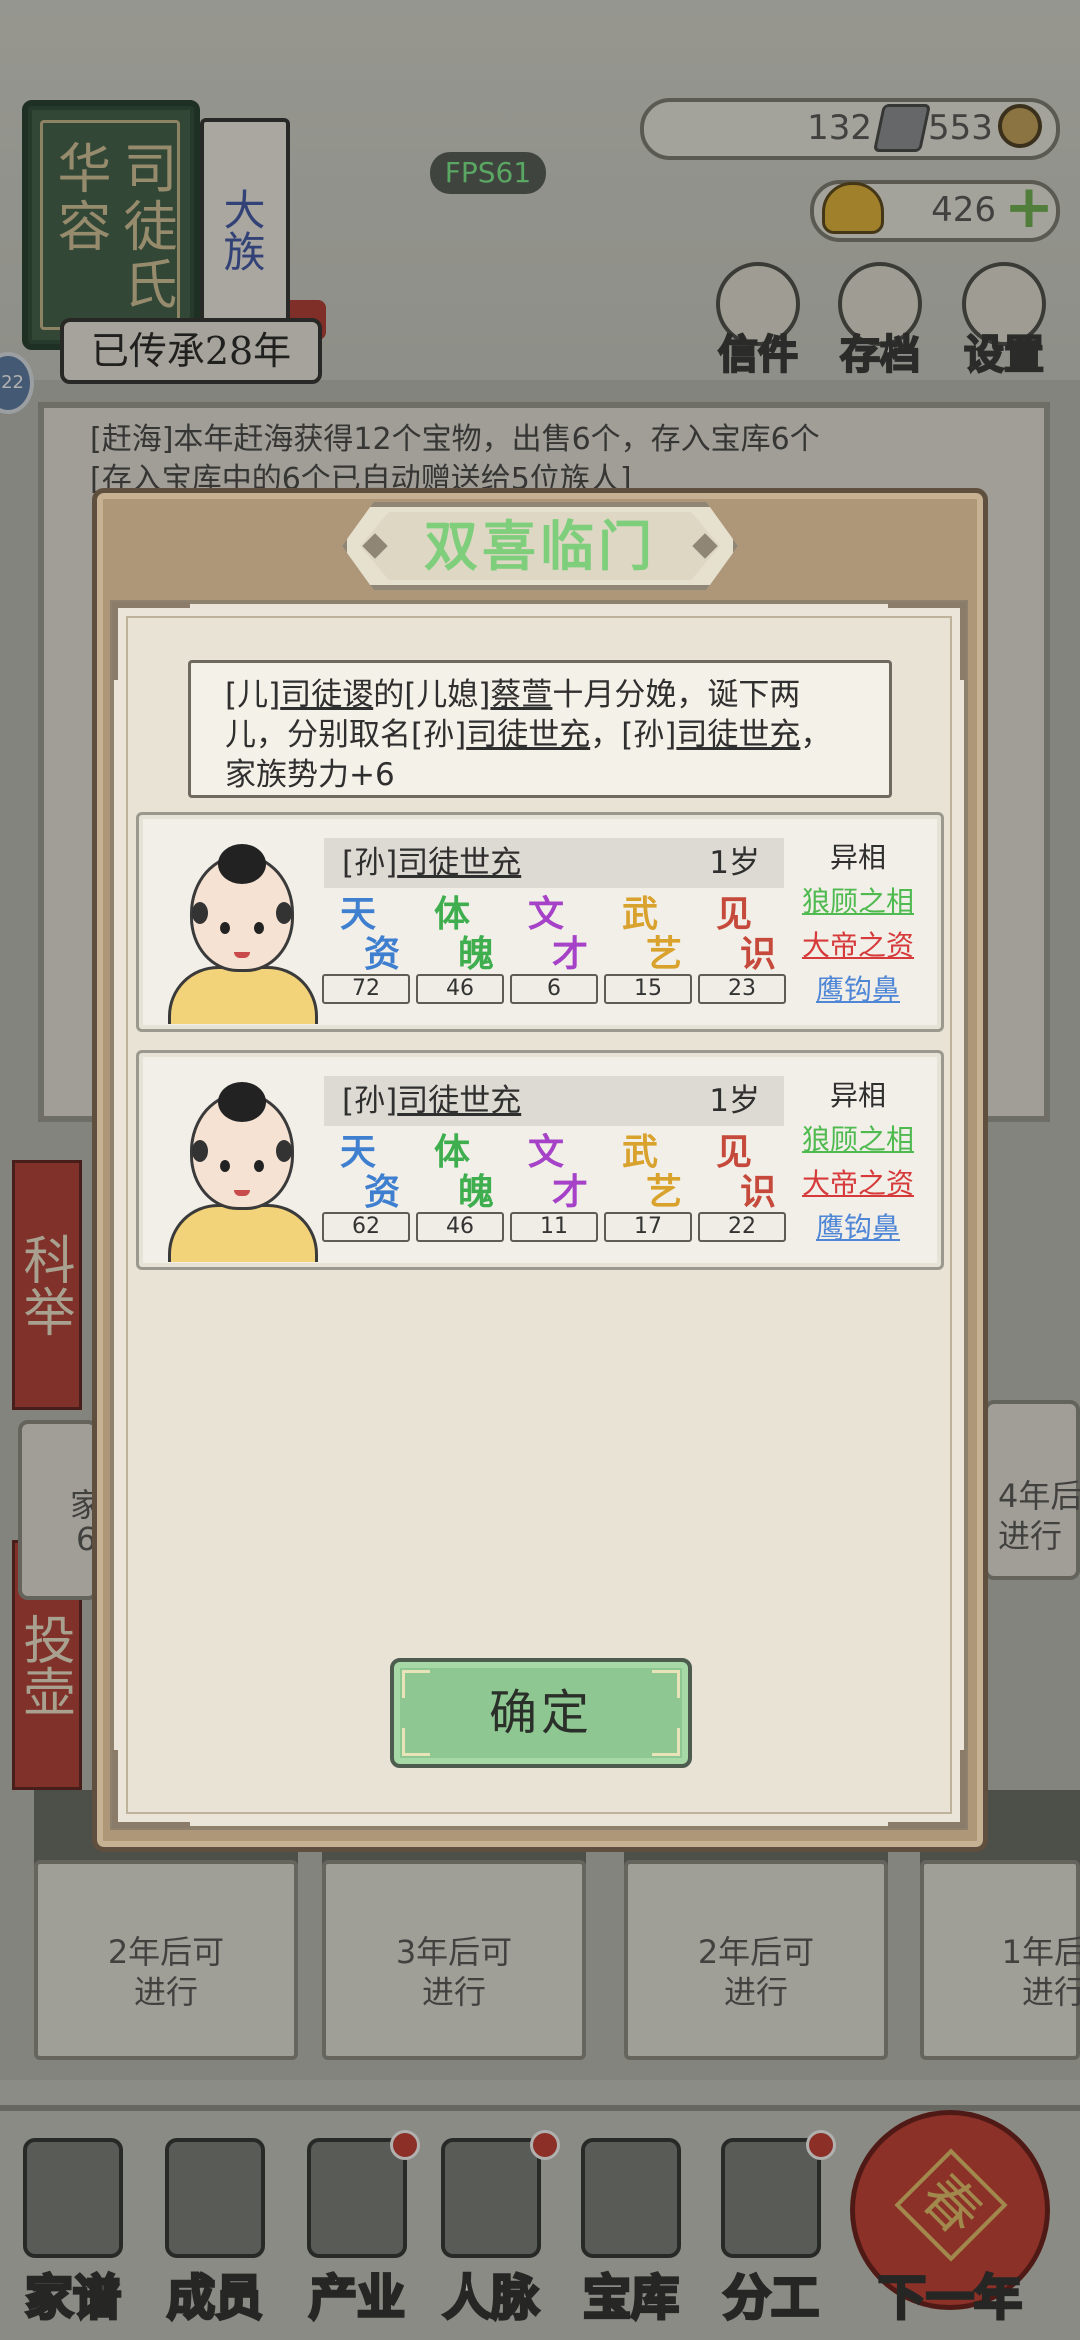 The height and width of the screenshot is (2340, 1080). What do you see at coordinates (326, 695) in the screenshot?
I see `person-link: 司徒谡` at bounding box center [326, 695].